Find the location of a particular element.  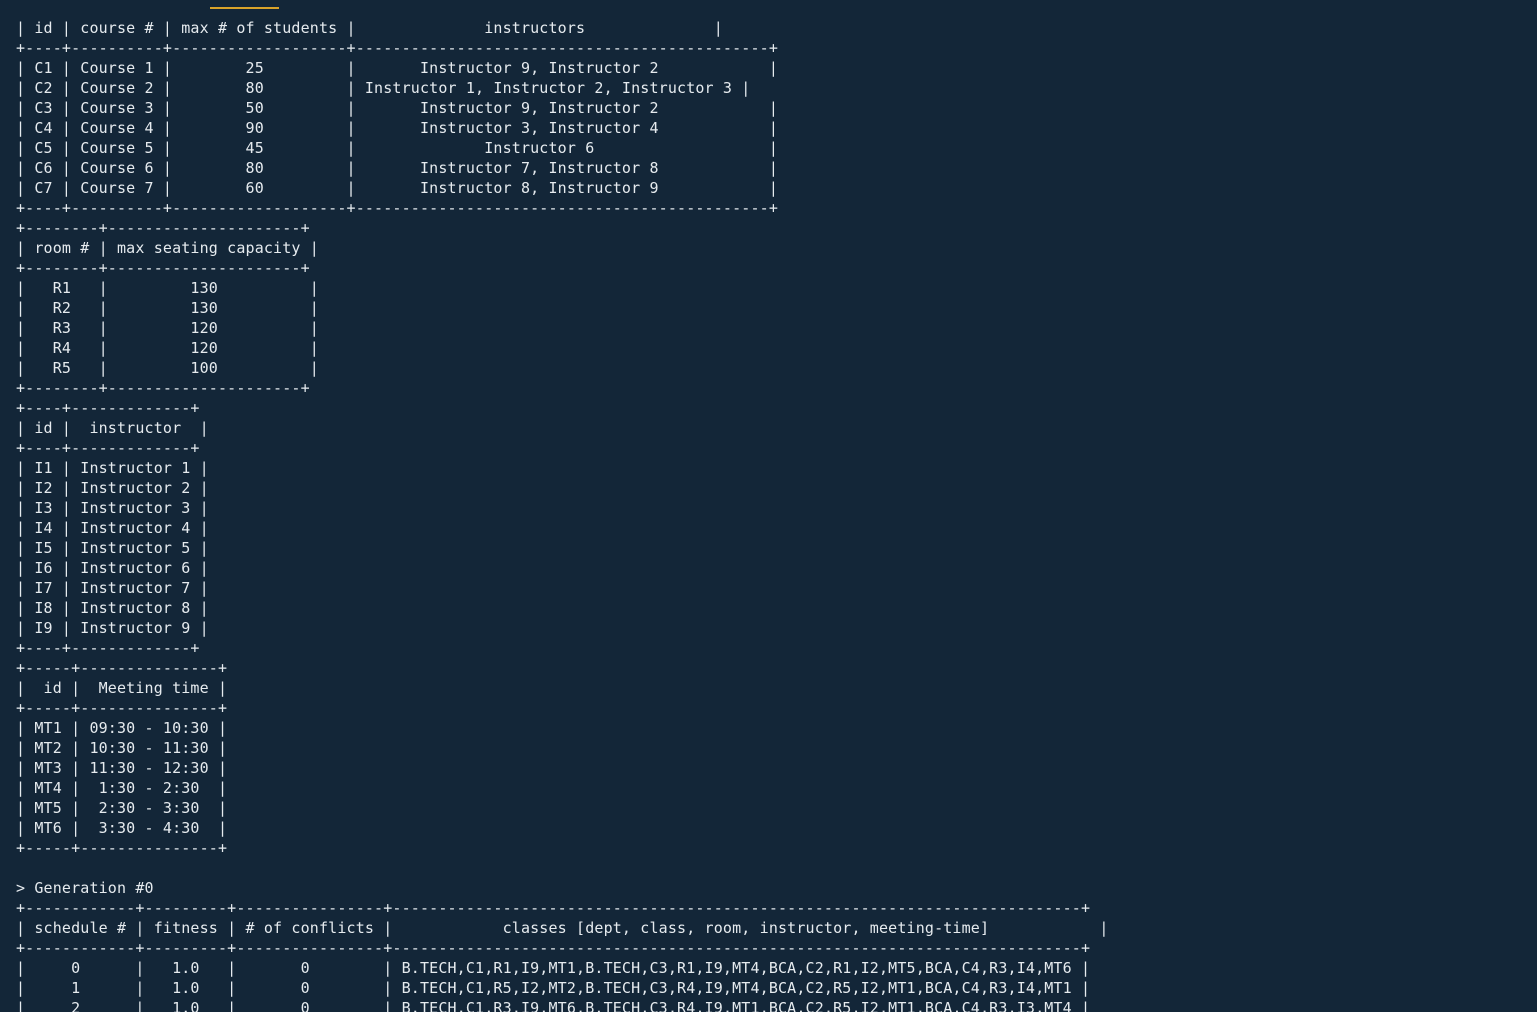

terminal-line: | I2 | Instructor 2 | is located at coordinates (112, 488).